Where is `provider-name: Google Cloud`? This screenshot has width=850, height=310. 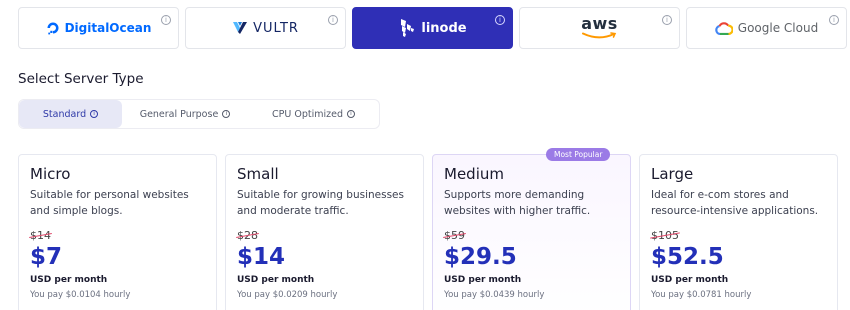
provider-name: Google Cloud is located at coordinates (778, 28).